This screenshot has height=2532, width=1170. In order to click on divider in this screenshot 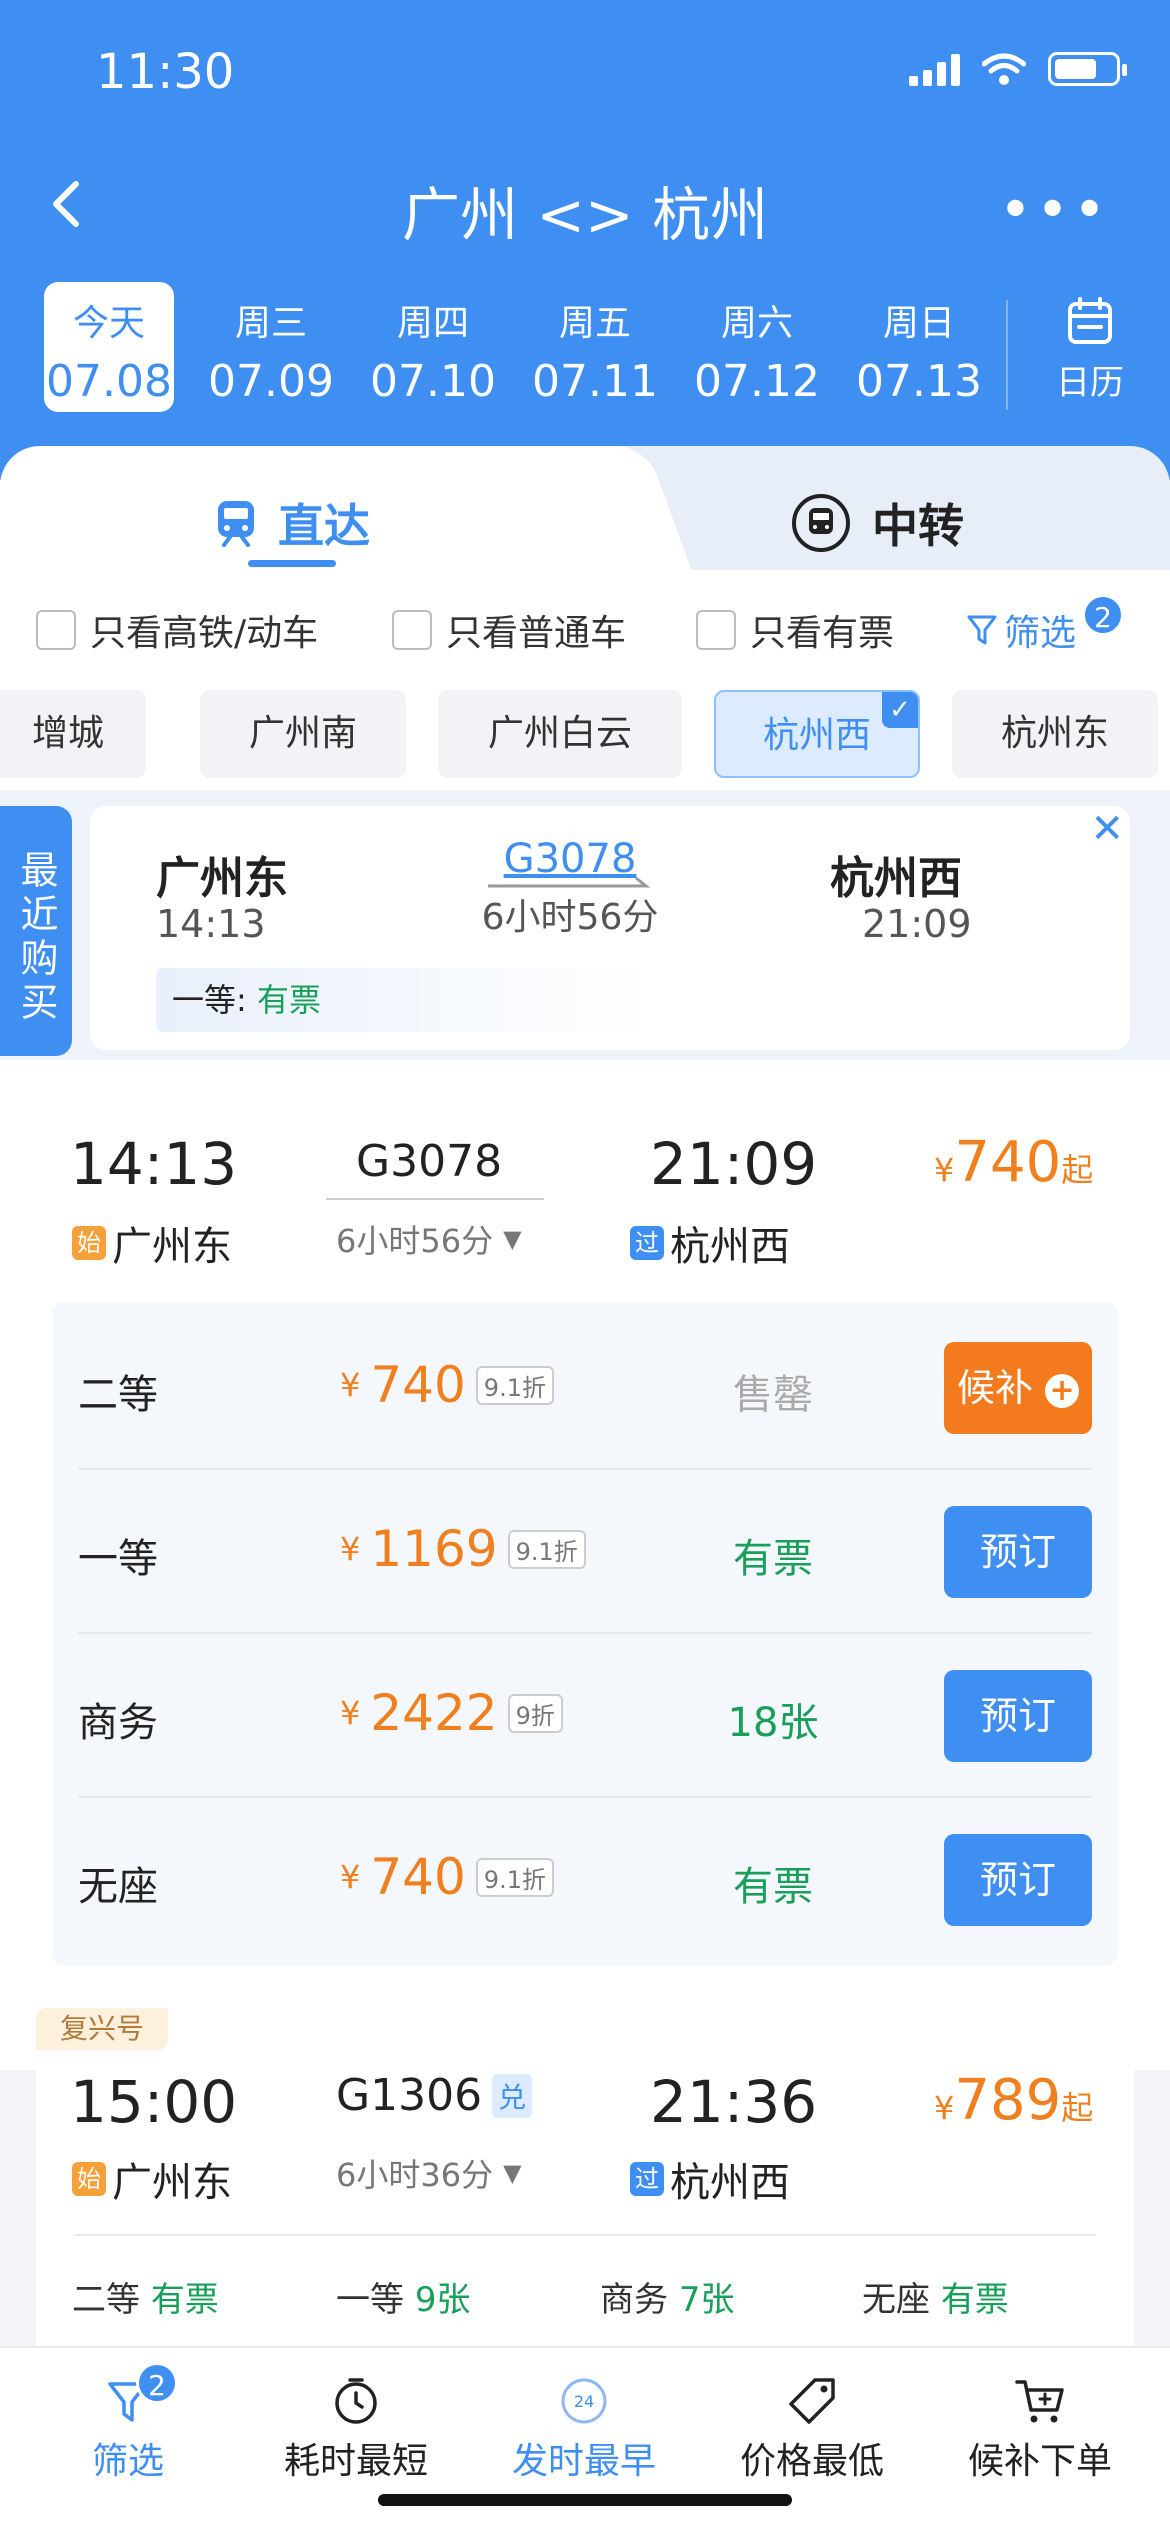, I will do `click(1007, 355)`.